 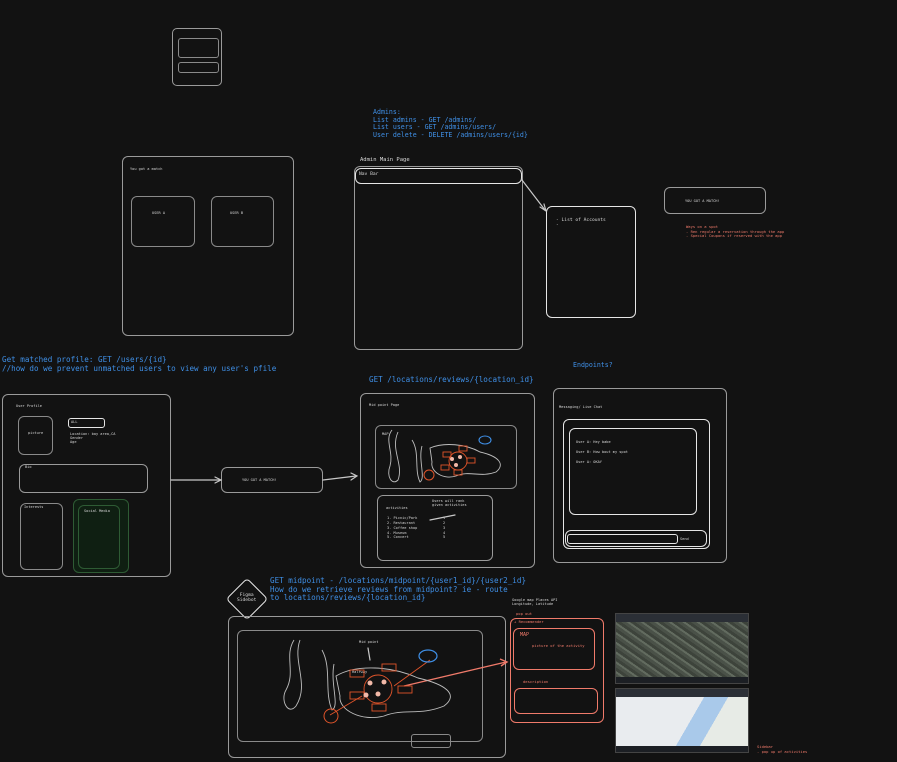 What do you see at coordinates (589, 462) in the screenshot?
I see `chat-message: User A: OKAY` at bounding box center [589, 462].